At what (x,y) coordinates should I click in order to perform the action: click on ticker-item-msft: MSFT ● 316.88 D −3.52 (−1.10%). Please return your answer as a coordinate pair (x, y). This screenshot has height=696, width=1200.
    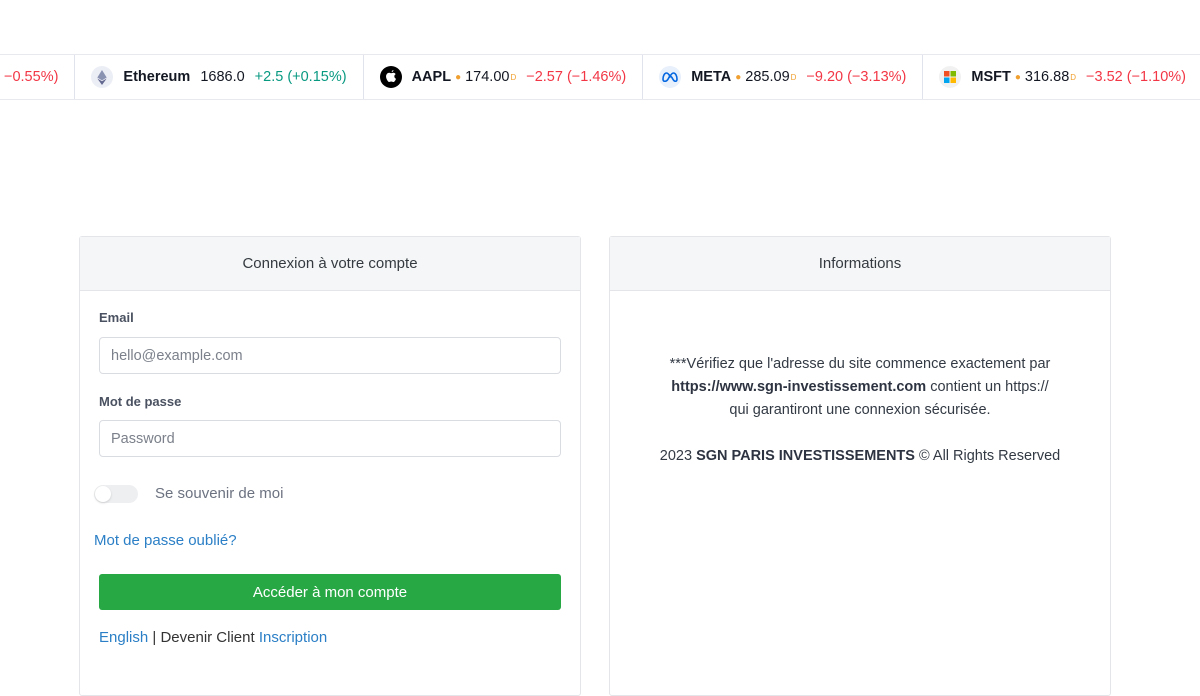
    Looking at the image, I should click on (1061, 77).